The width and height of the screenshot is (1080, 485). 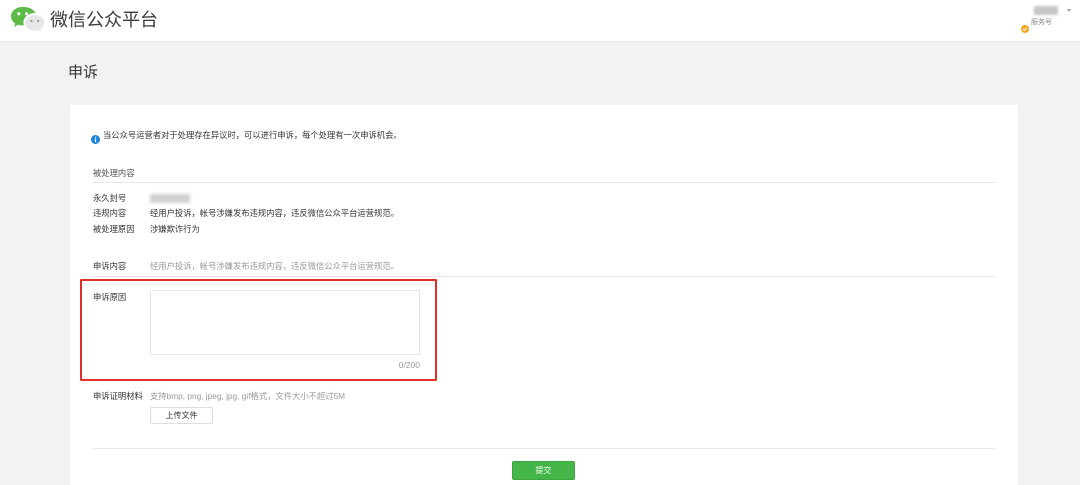 I want to click on evidence-label: 申诉证明材料, so click(x=118, y=396).